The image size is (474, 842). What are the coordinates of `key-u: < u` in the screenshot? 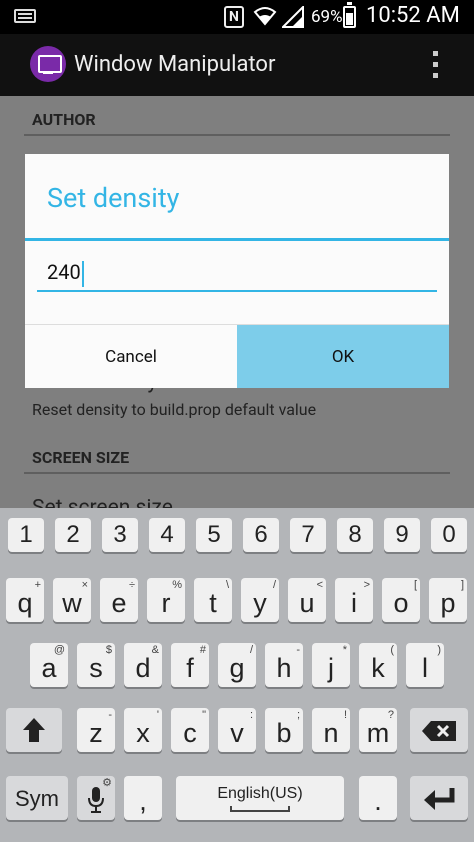 It's located at (307, 600).